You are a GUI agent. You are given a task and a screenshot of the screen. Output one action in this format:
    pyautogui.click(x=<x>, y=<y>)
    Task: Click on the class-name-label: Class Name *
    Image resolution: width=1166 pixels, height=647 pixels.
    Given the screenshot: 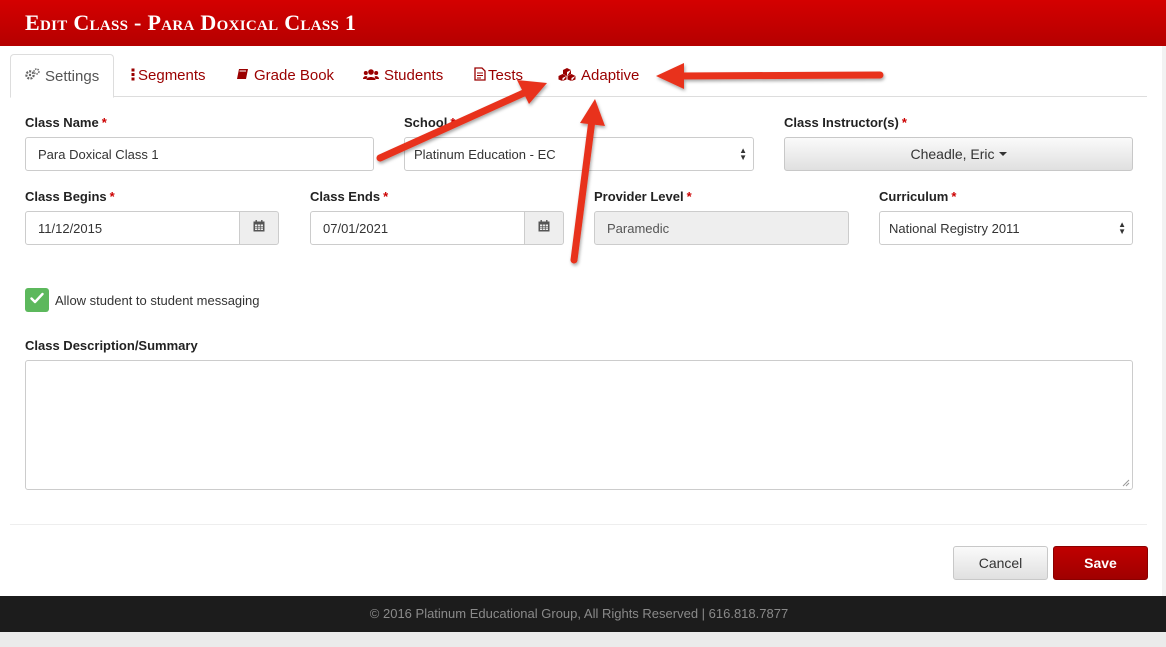 What is the action you would take?
    pyautogui.click(x=66, y=122)
    